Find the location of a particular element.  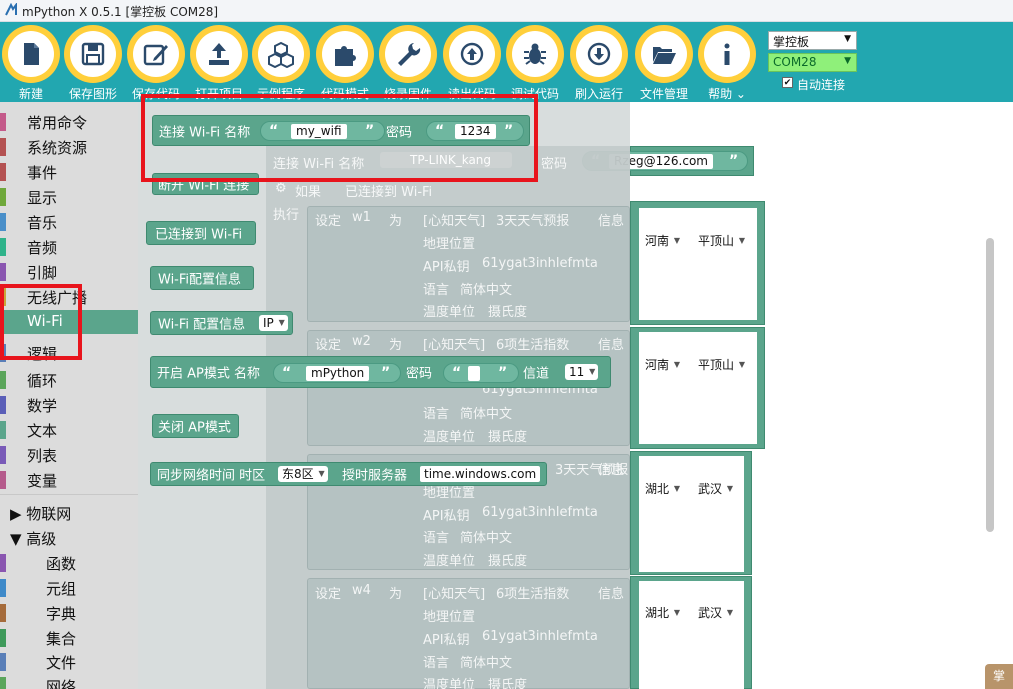

category-pins: 引脚 is located at coordinates (69, 272).